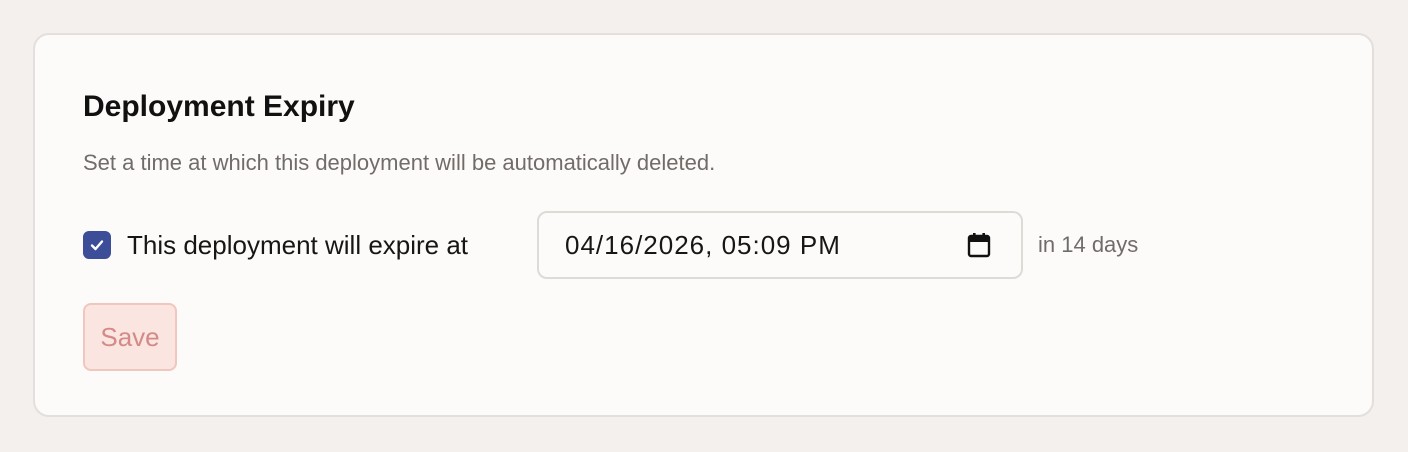  I want to click on card-title: Deployment Expiry, so click(219, 106).